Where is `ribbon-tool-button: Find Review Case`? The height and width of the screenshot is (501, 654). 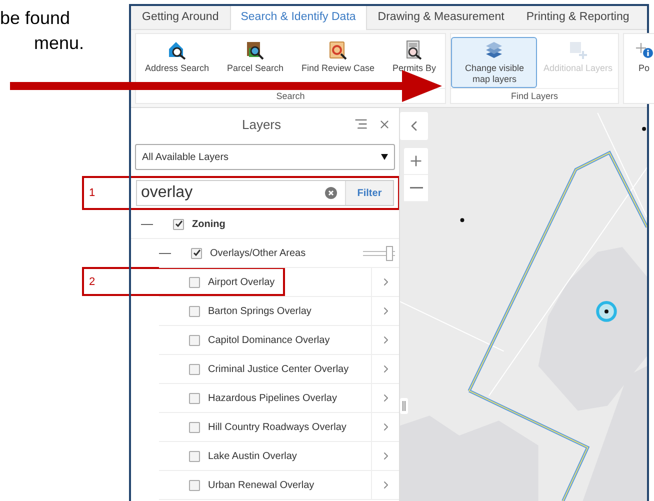
ribbon-tool-button: Find Review Case is located at coordinates (338, 57).